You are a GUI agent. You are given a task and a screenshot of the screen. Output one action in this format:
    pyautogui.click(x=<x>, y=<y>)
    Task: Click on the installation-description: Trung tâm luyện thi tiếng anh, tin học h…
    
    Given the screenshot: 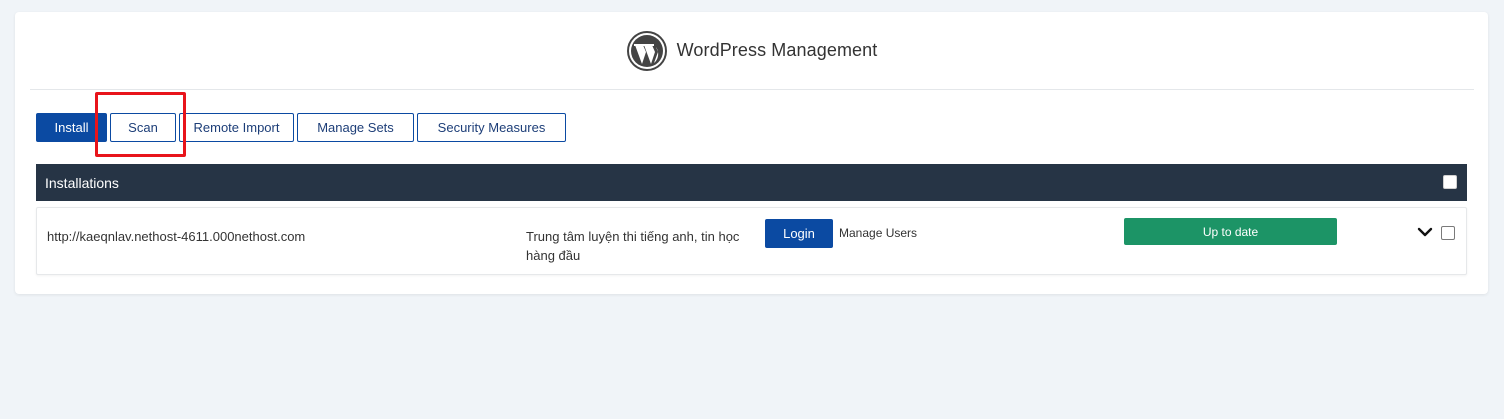 What is the action you would take?
    pyautogui.click(x=633, y=246)
    